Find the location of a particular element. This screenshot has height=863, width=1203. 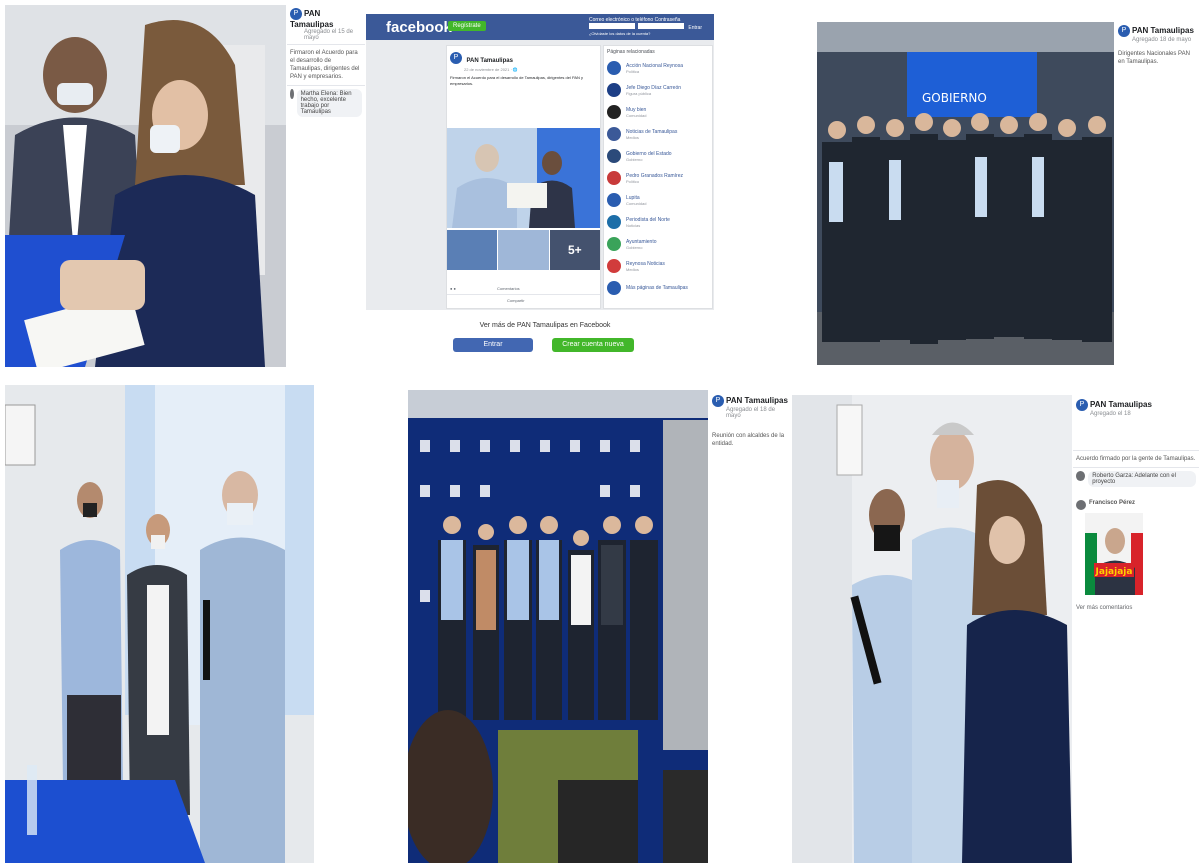

commenter-name: Francisco Pérez is located at coordinates (1112, 503).